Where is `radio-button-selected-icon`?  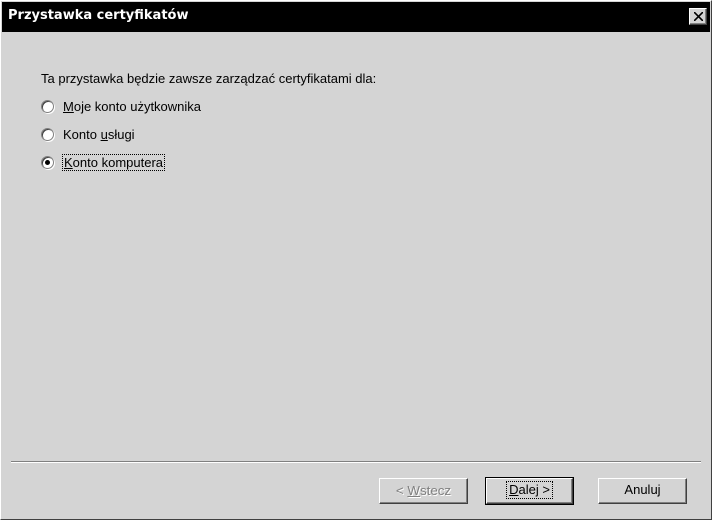 radio-button-selected-icon is located at coordinates (47, 162).